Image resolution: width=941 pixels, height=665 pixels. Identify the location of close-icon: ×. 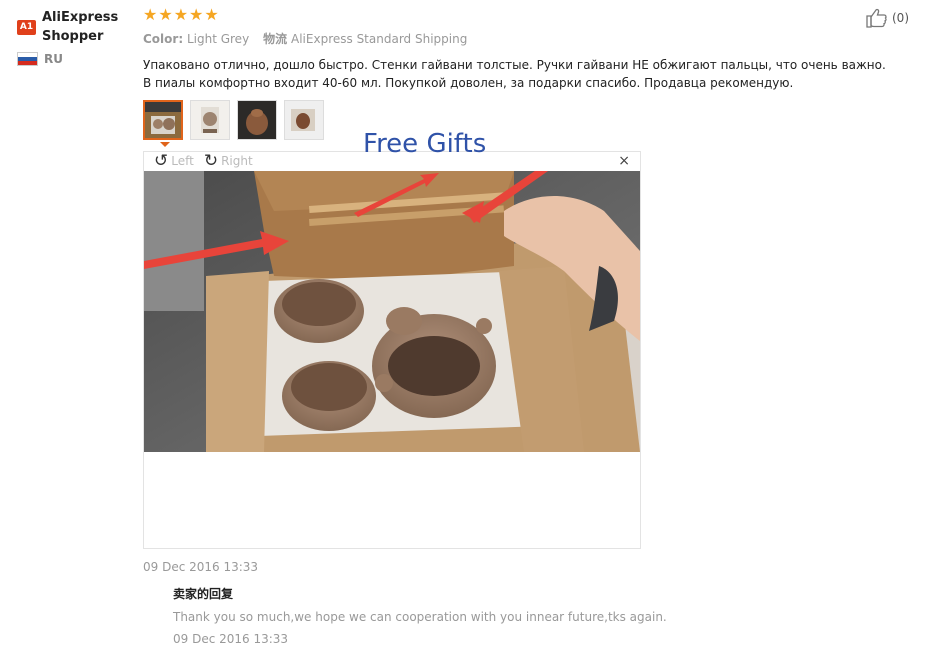
(624, 161).